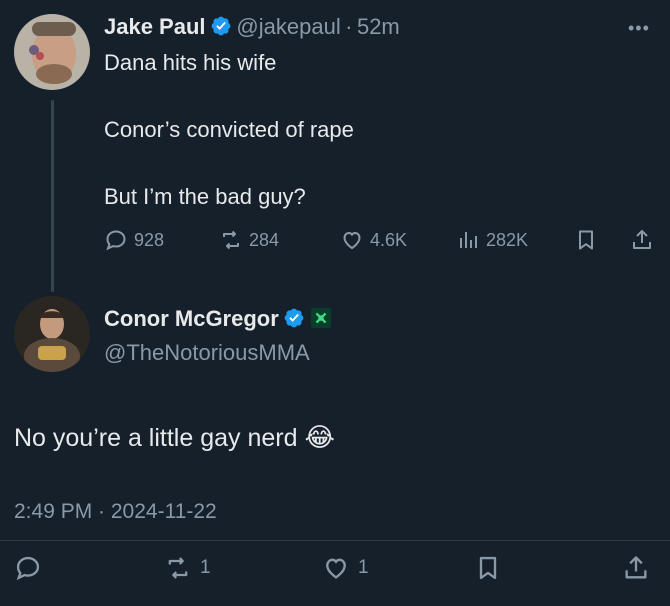  I want to click on divider, so click(335, 540).